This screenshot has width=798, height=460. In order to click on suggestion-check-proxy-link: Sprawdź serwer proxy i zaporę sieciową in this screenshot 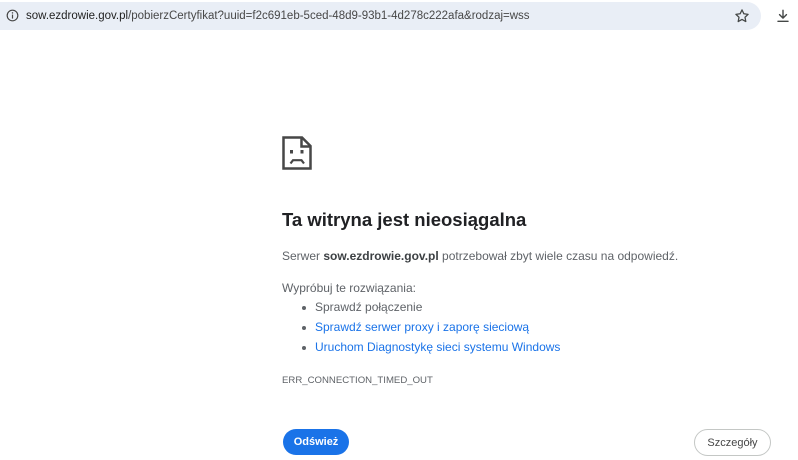, I will do `click(422, 327)`.